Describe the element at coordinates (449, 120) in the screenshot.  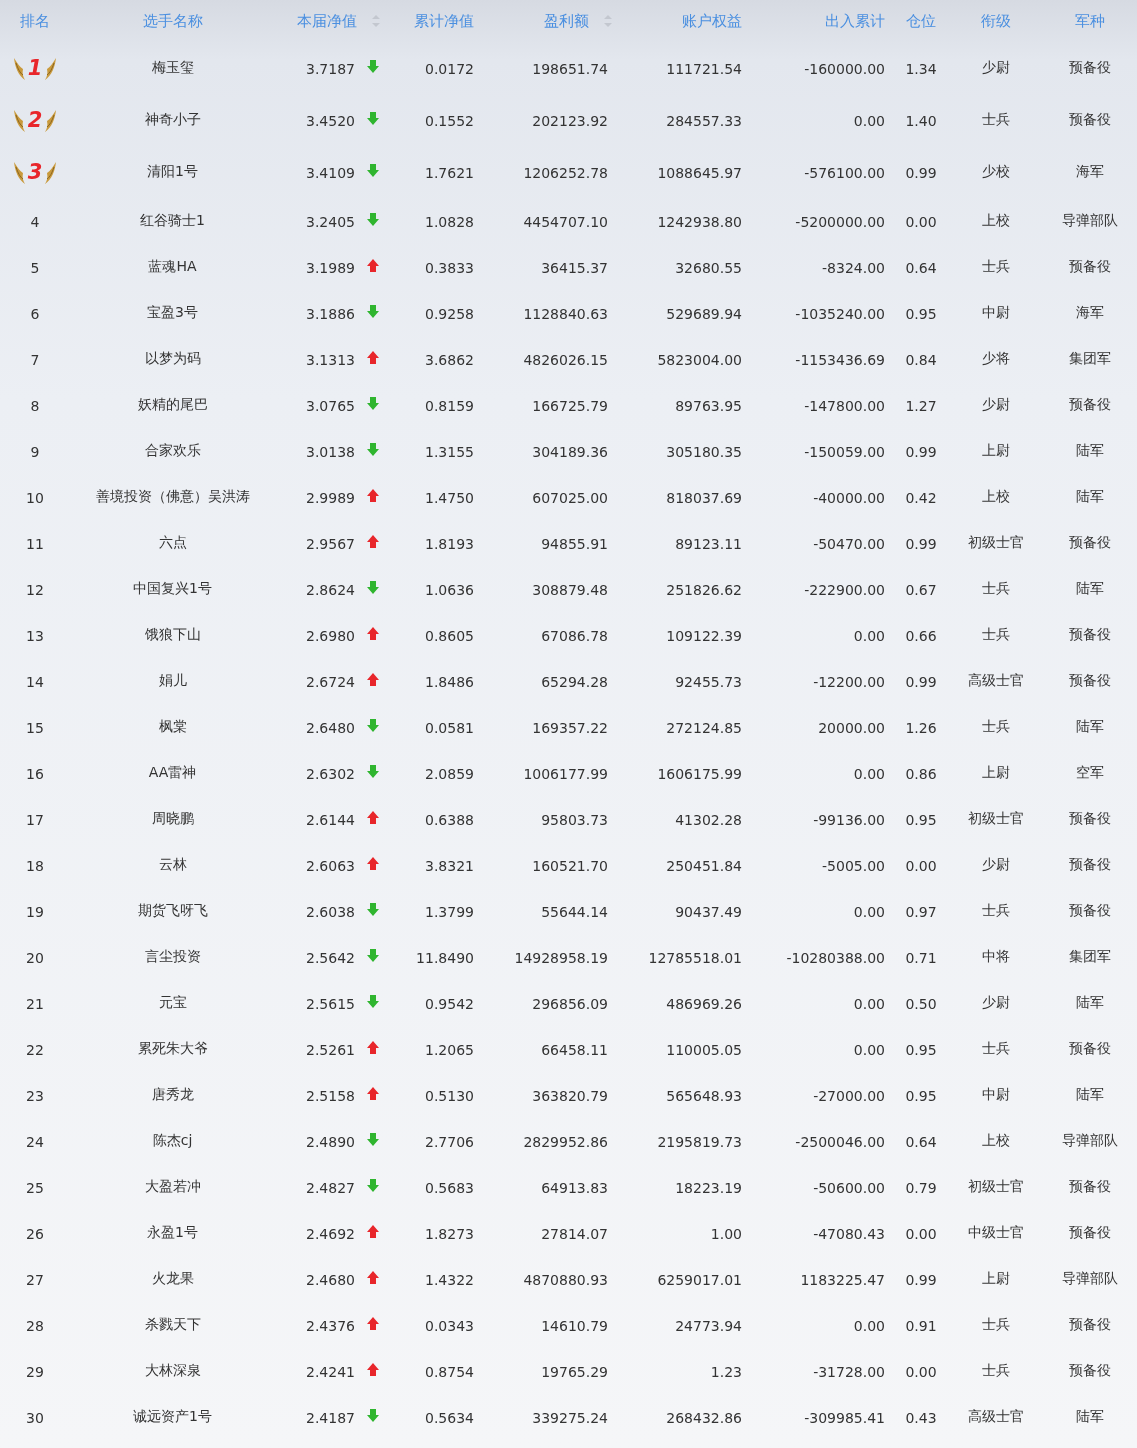
I see `cumulative-net-value: 0.1552` at that location.